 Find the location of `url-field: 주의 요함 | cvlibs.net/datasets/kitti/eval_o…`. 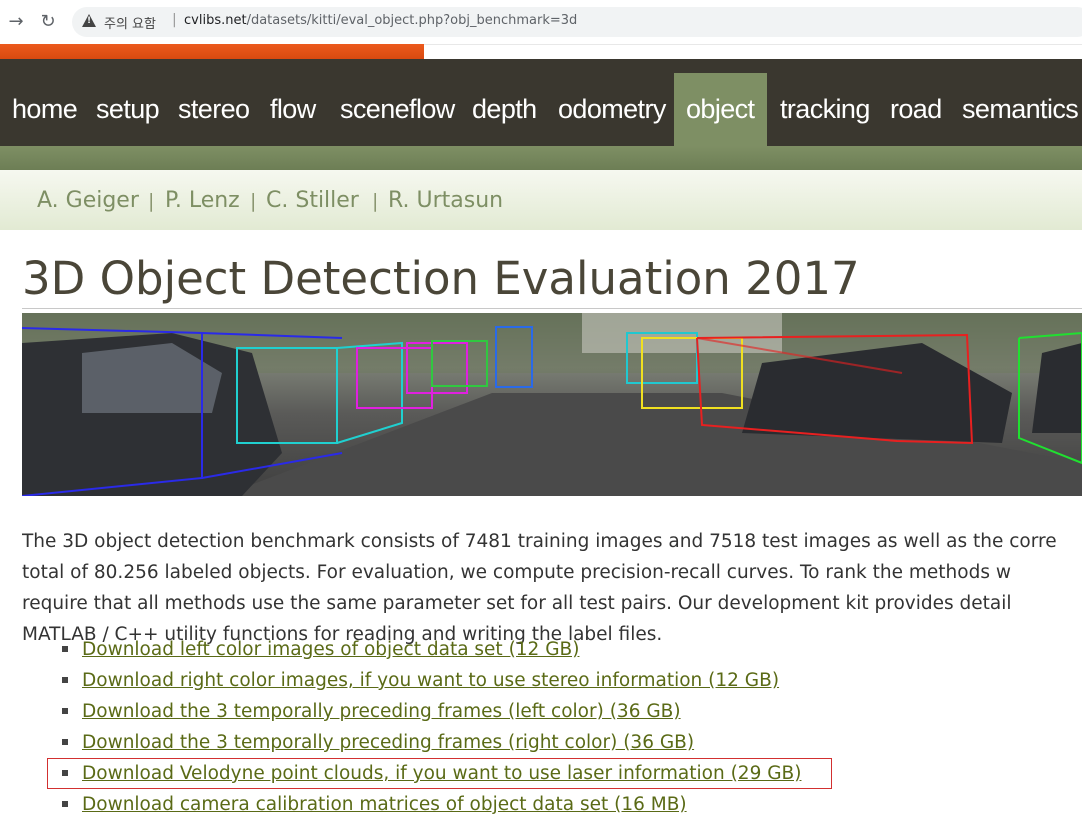

url-field: 주의 요함 | cvlibs.net/datasets/kitti/eval_o… is located at coordinates (577, 22).